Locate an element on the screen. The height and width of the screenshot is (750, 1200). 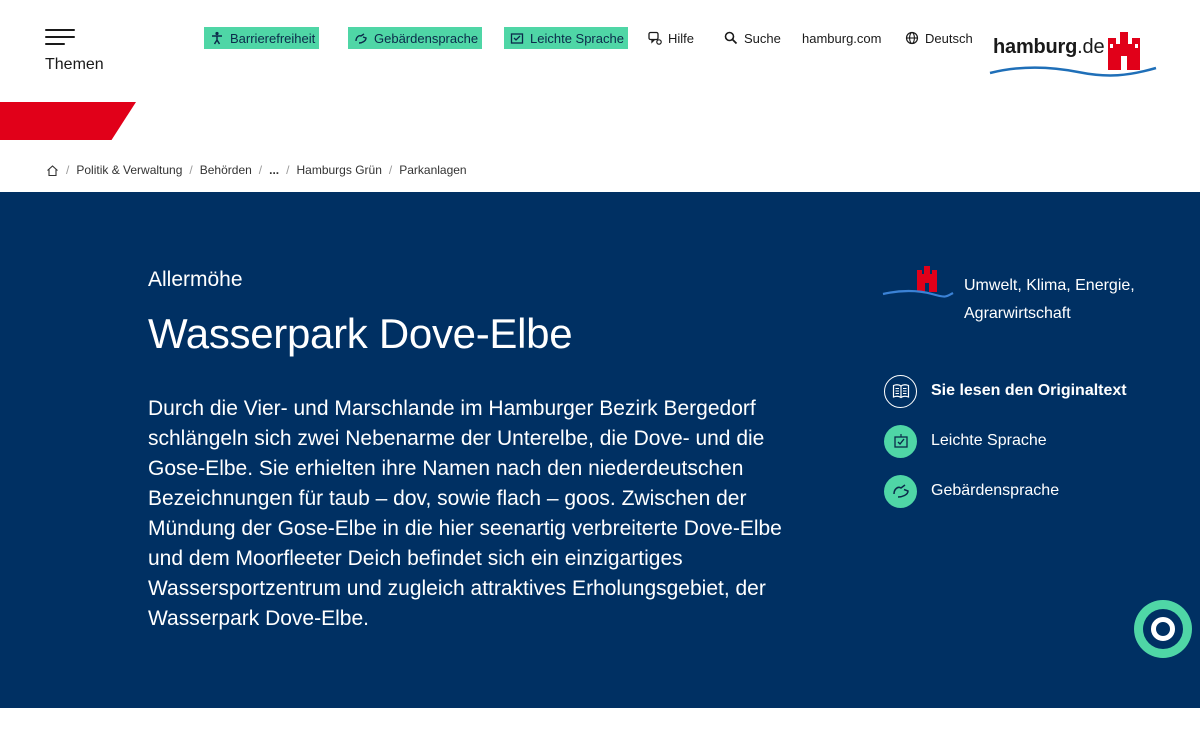
help-icon is located at coordinates (655, 38).